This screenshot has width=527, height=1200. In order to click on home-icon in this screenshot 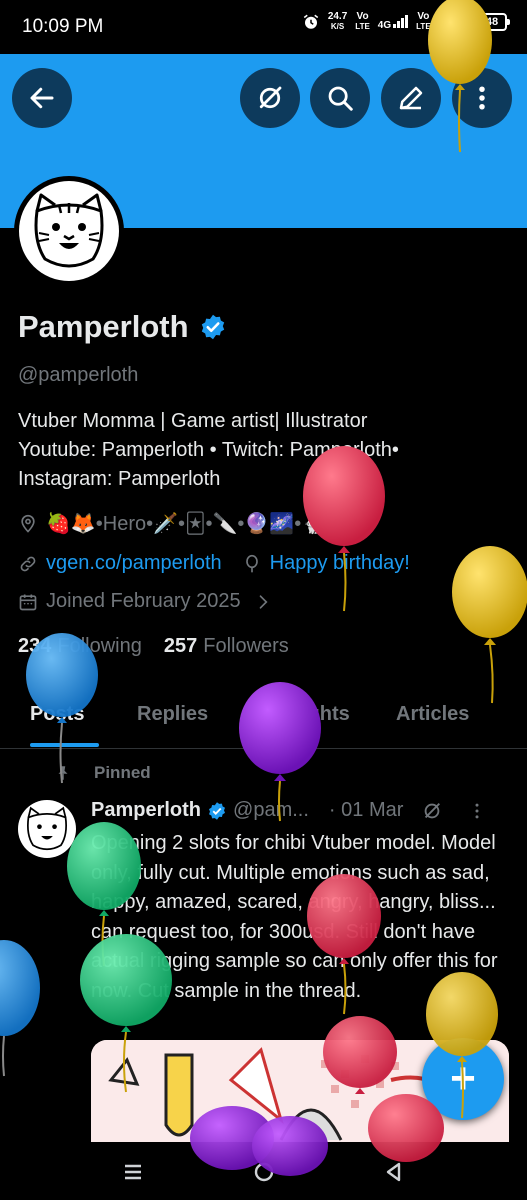, I will do `click(264, 1172)`.